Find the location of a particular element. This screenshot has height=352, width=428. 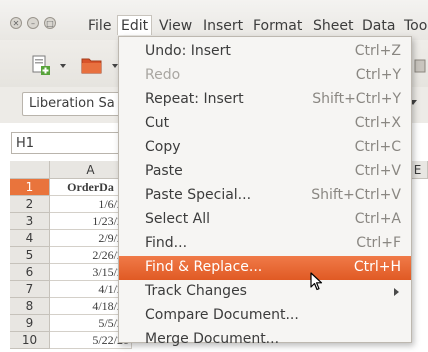

menu-item: Paste Special... Shift+Ctrl+V is located at coordinates (265, 196).